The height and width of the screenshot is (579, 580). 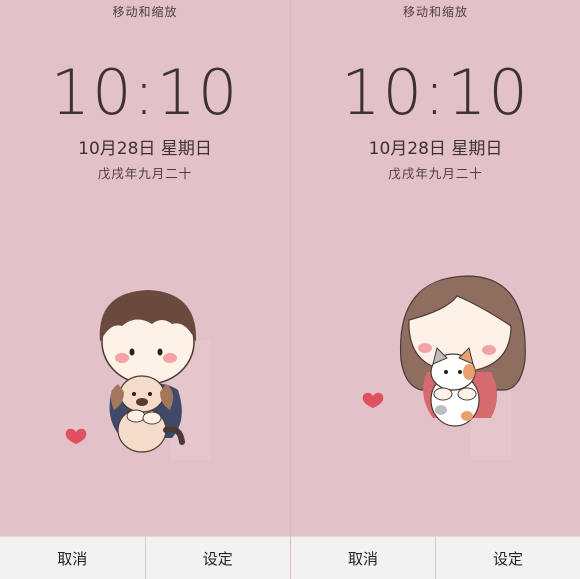 What do you see at coordinates (132, 352) in the screenshot?
I see `boy-eye-left` at bounding box center [132, 352].